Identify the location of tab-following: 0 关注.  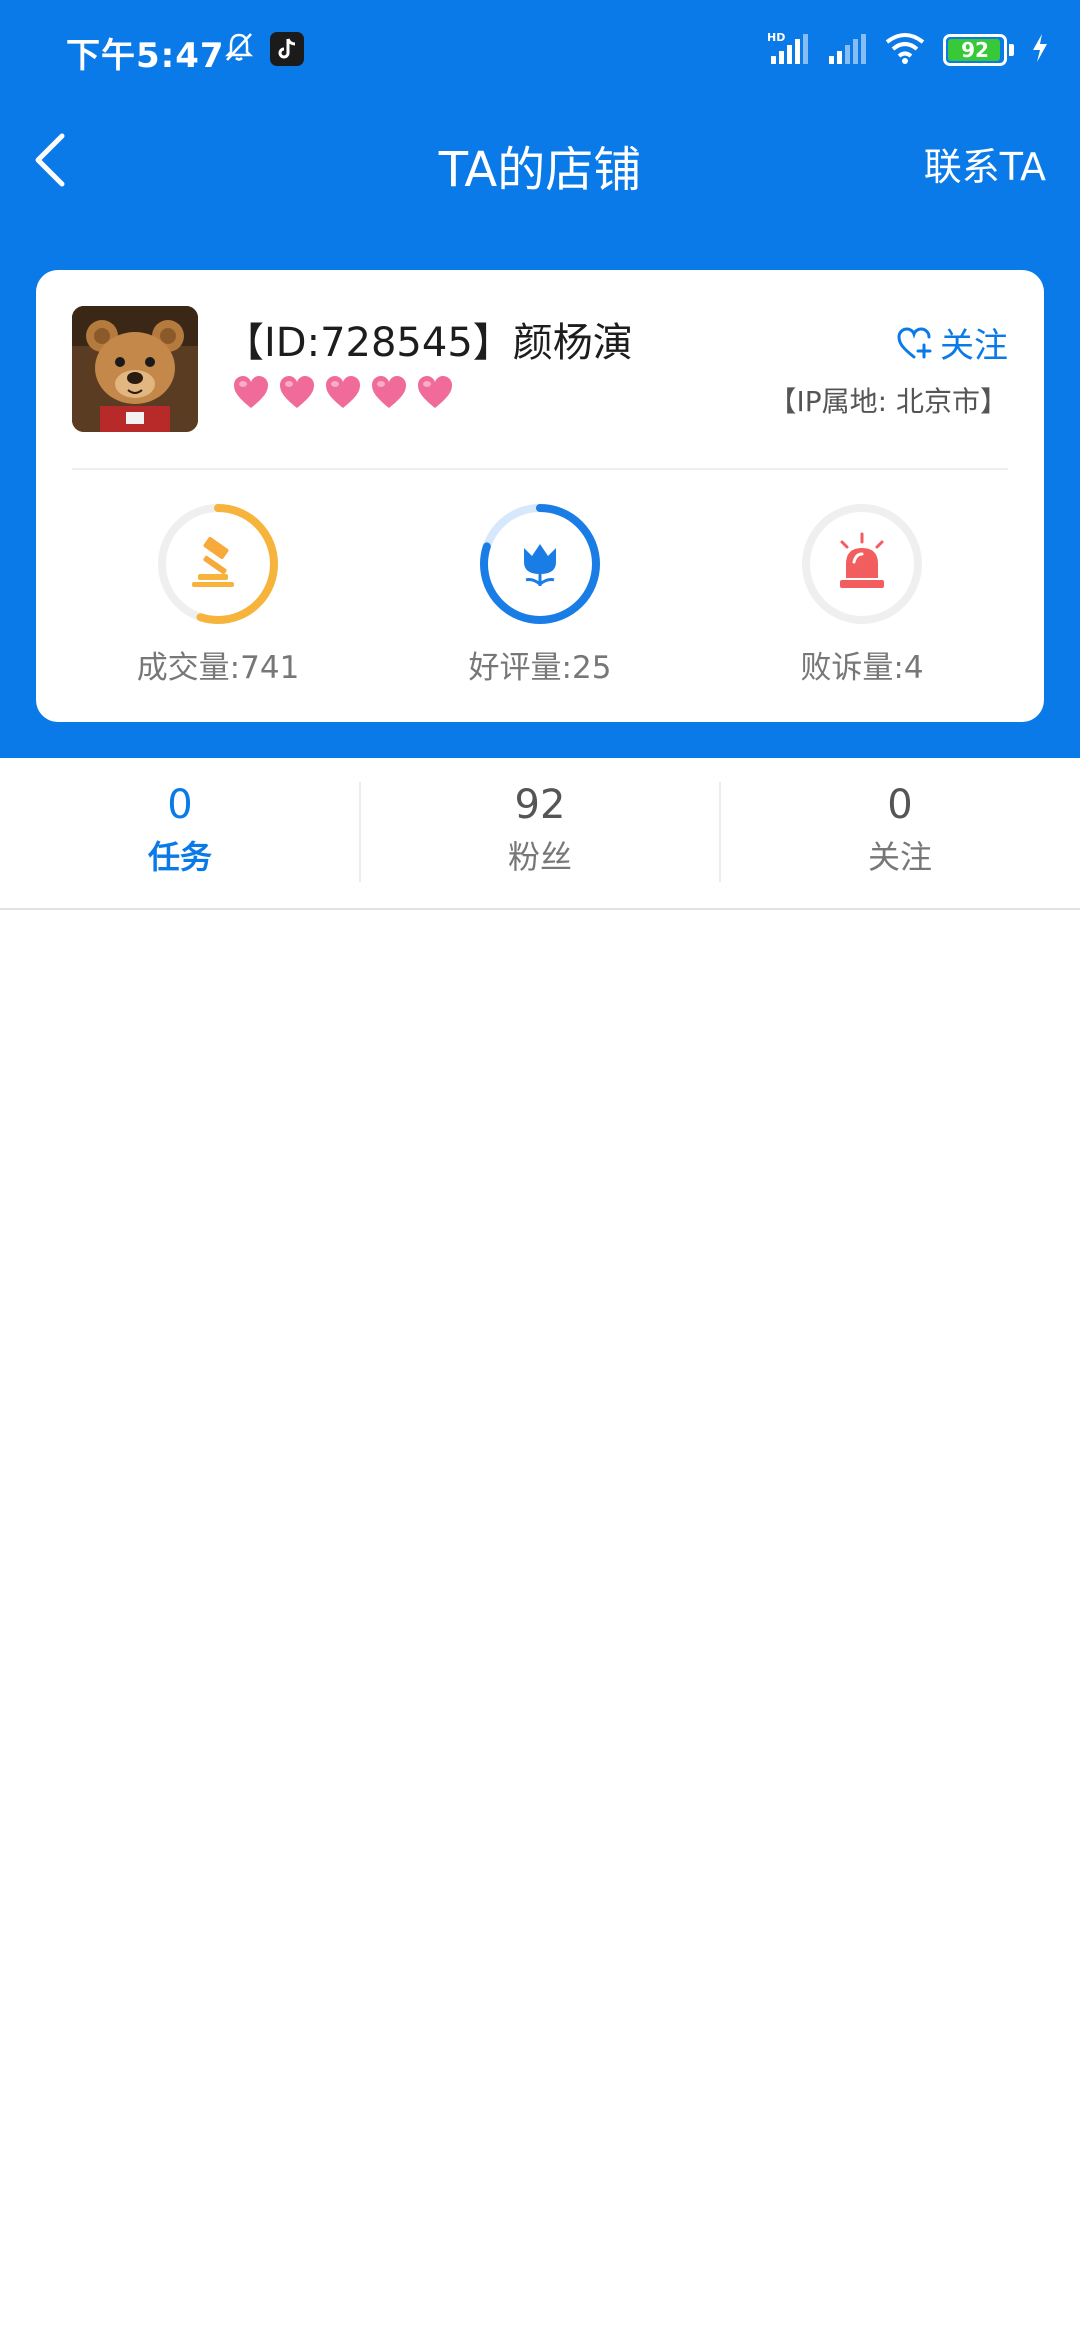
(900, 830).